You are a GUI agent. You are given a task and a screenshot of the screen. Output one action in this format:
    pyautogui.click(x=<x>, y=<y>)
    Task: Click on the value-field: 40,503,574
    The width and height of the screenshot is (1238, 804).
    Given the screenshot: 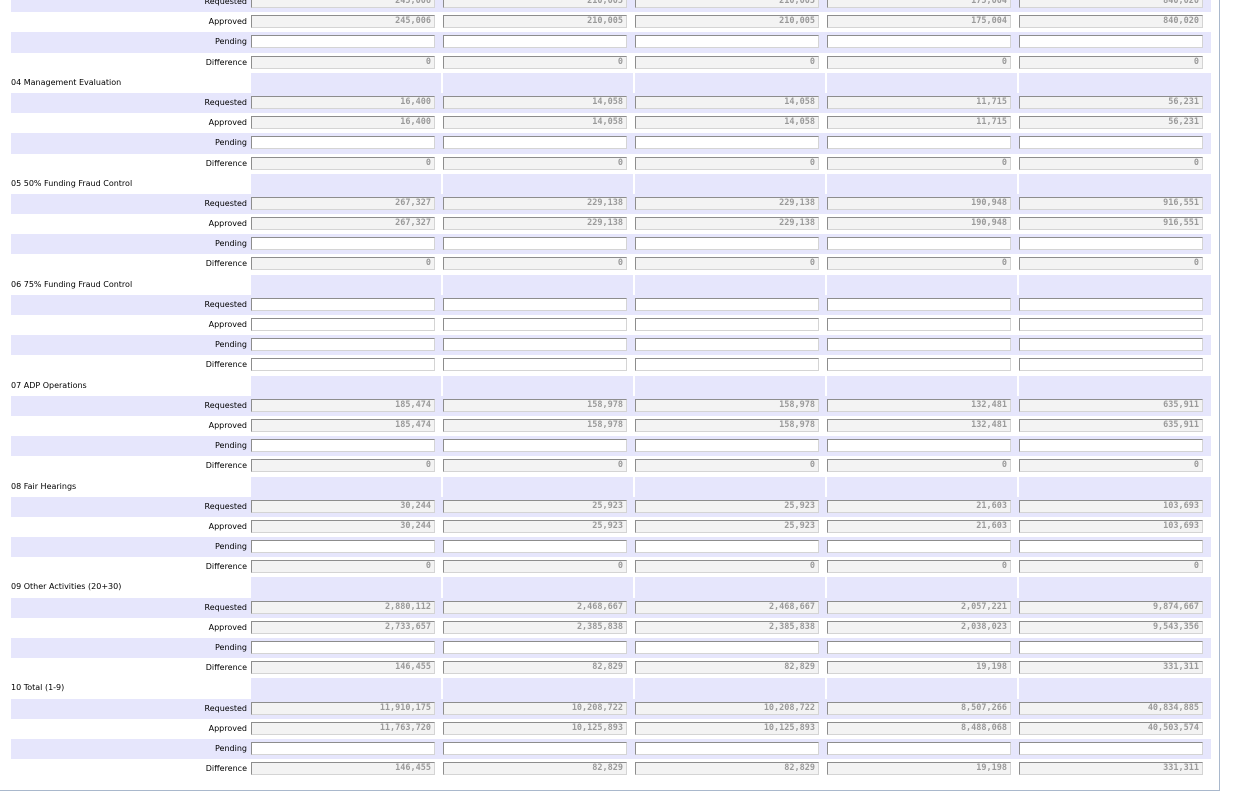 What is the action you would take?
    pyautogui.click(x=1111, y=728)
    